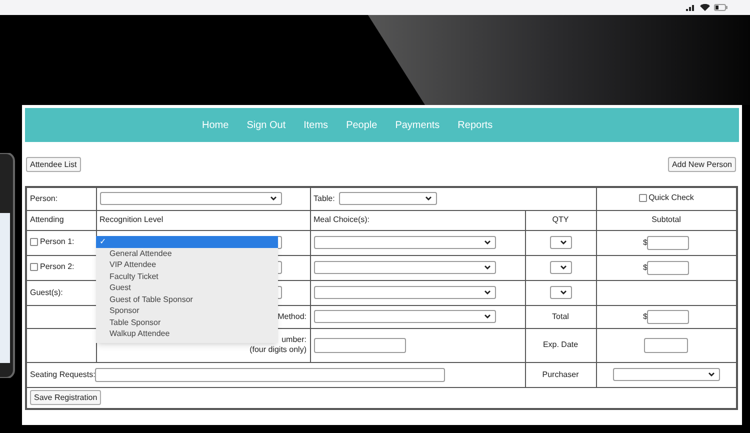 The height and width of the screenshot is (433, 750). What do you see at coordinates (721, 7) in the screenshot?
I see `battery-icon` at bounding box center [721, 7].